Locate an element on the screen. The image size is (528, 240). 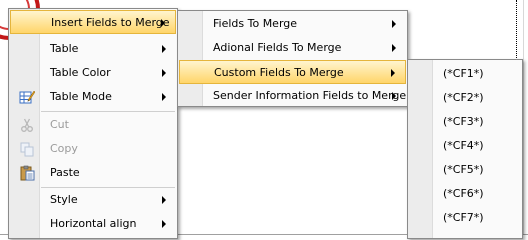
menu-item-label: (*CF6*) is located at coordinates (463, 193).